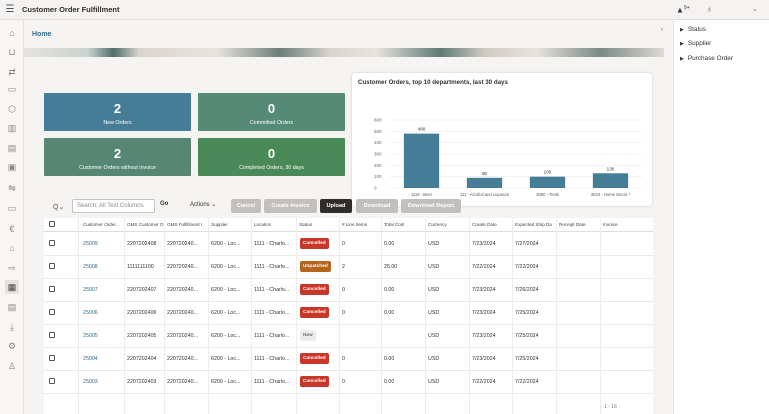 Image resolution: width=769 pixels, height=414 pixels. What do you see at coordinates (12, 268) in the screenshot?
I see `truck-icon: ⇨` at bounding box center [12, 268].